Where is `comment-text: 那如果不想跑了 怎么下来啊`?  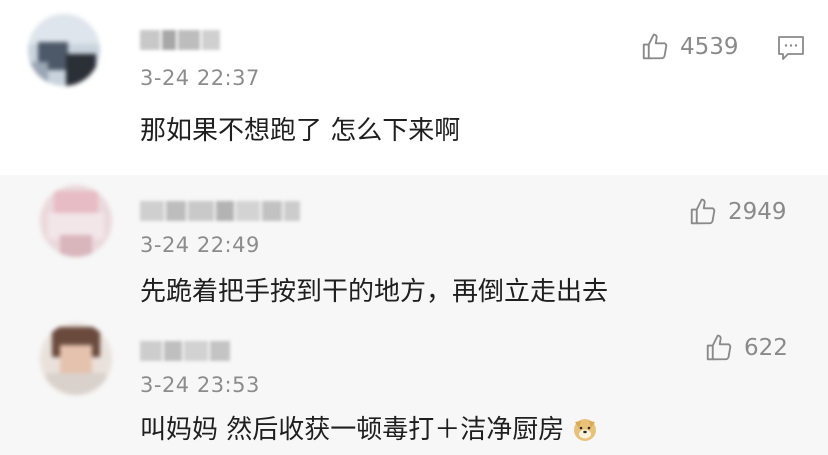 comment-text: 那如果不想跑了 怎么下来啊 is located at coordinates (300, 131).